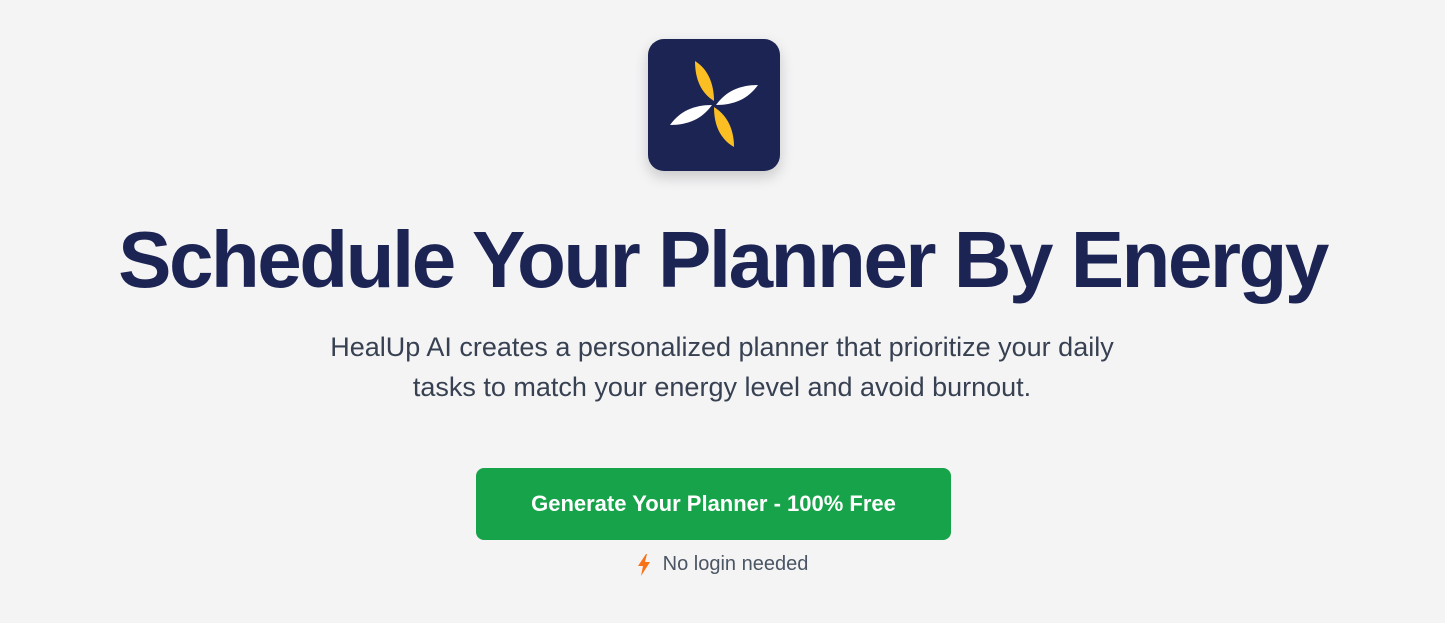  I want to click on pinwheel-leaf-icon, so click(714, 104).